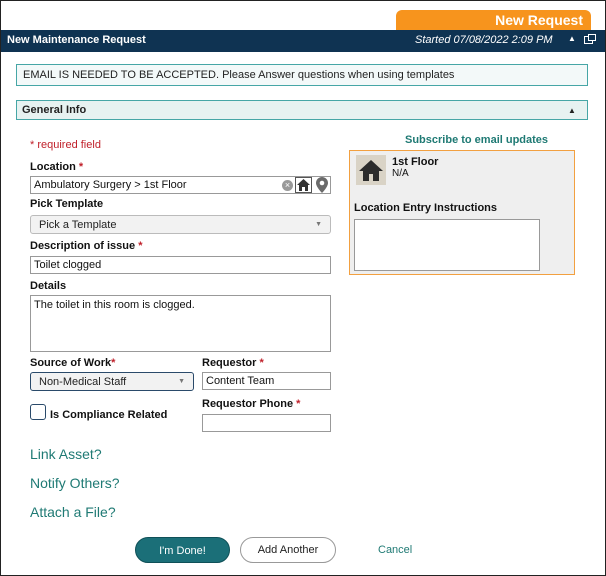  Describe the element at coordinates (38, 412) in the screenshot. I see `compliance-checkbox` at that location.